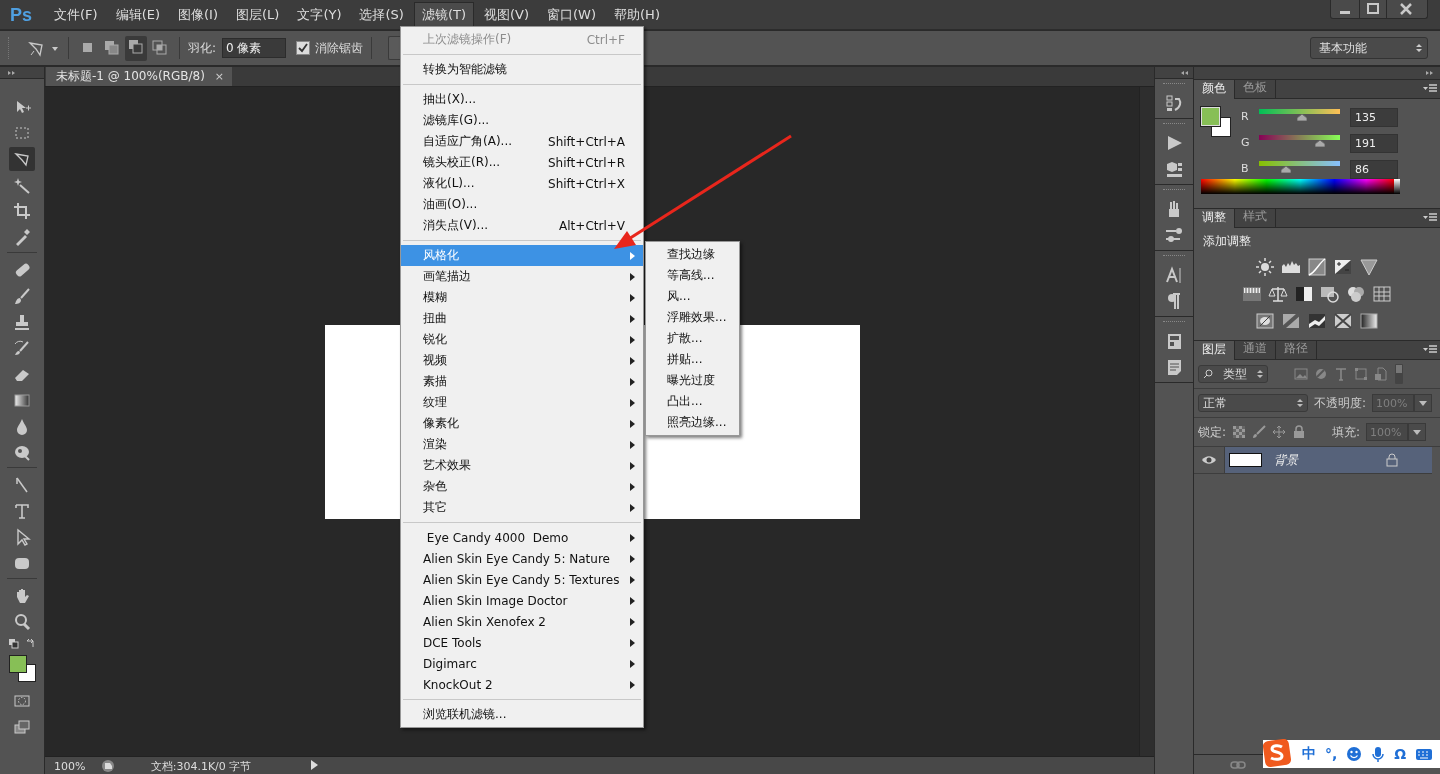 The width and height of the screenshot is (1440, 774). Describe the element at coordinates (692, 380) in the screenshot. I see `menu-item: 曝光过度` at that location.